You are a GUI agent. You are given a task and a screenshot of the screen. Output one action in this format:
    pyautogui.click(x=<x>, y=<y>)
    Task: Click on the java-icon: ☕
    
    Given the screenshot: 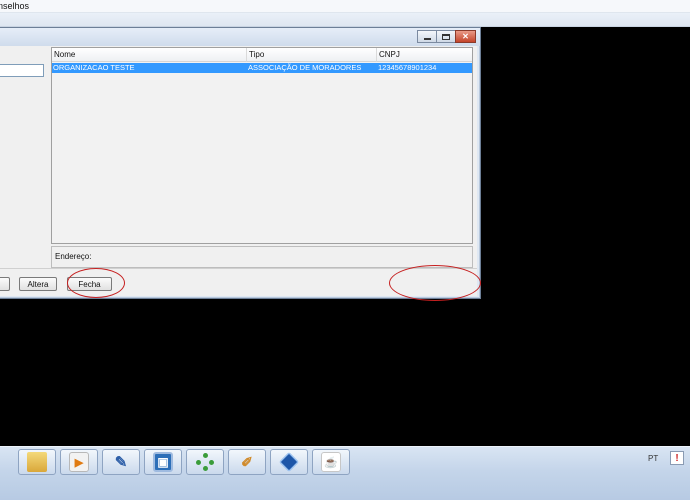 What is the action you would take?
    pyautogui.click(x=331, y=462)
    